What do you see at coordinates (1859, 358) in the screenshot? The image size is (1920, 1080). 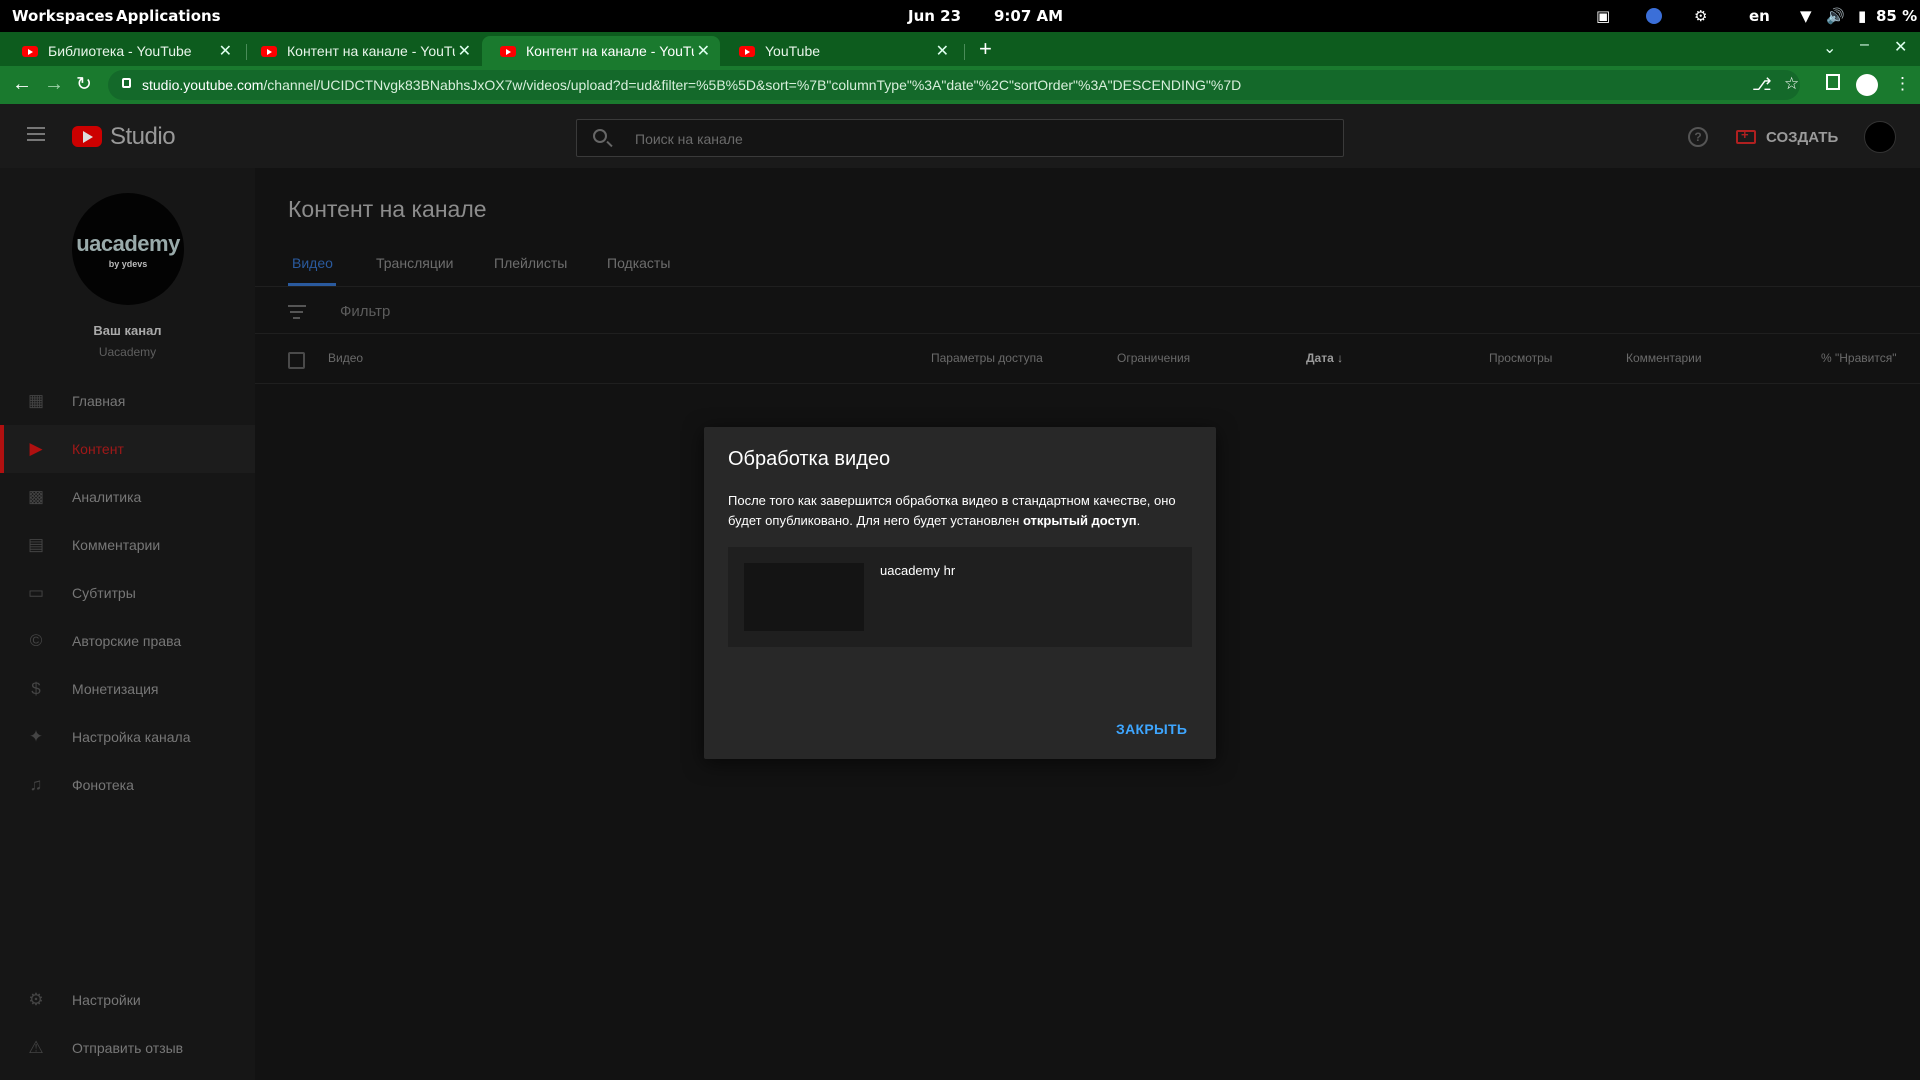 I see `column-header-likes: % "Нравится"` at bounding box center [1859, 358].